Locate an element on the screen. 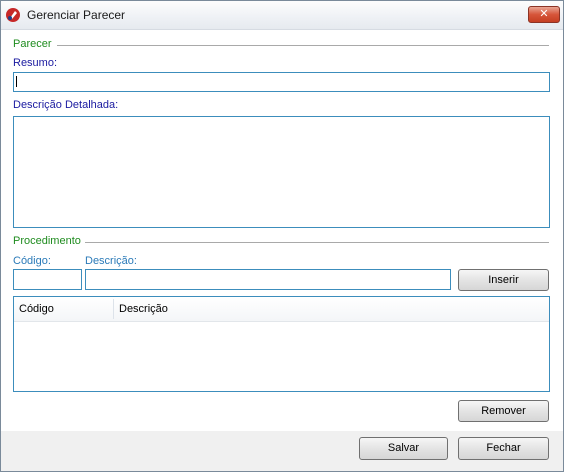 This screenshot has height=472, width=564. remove-button-label: Remover is located at coordinates (503, 411).